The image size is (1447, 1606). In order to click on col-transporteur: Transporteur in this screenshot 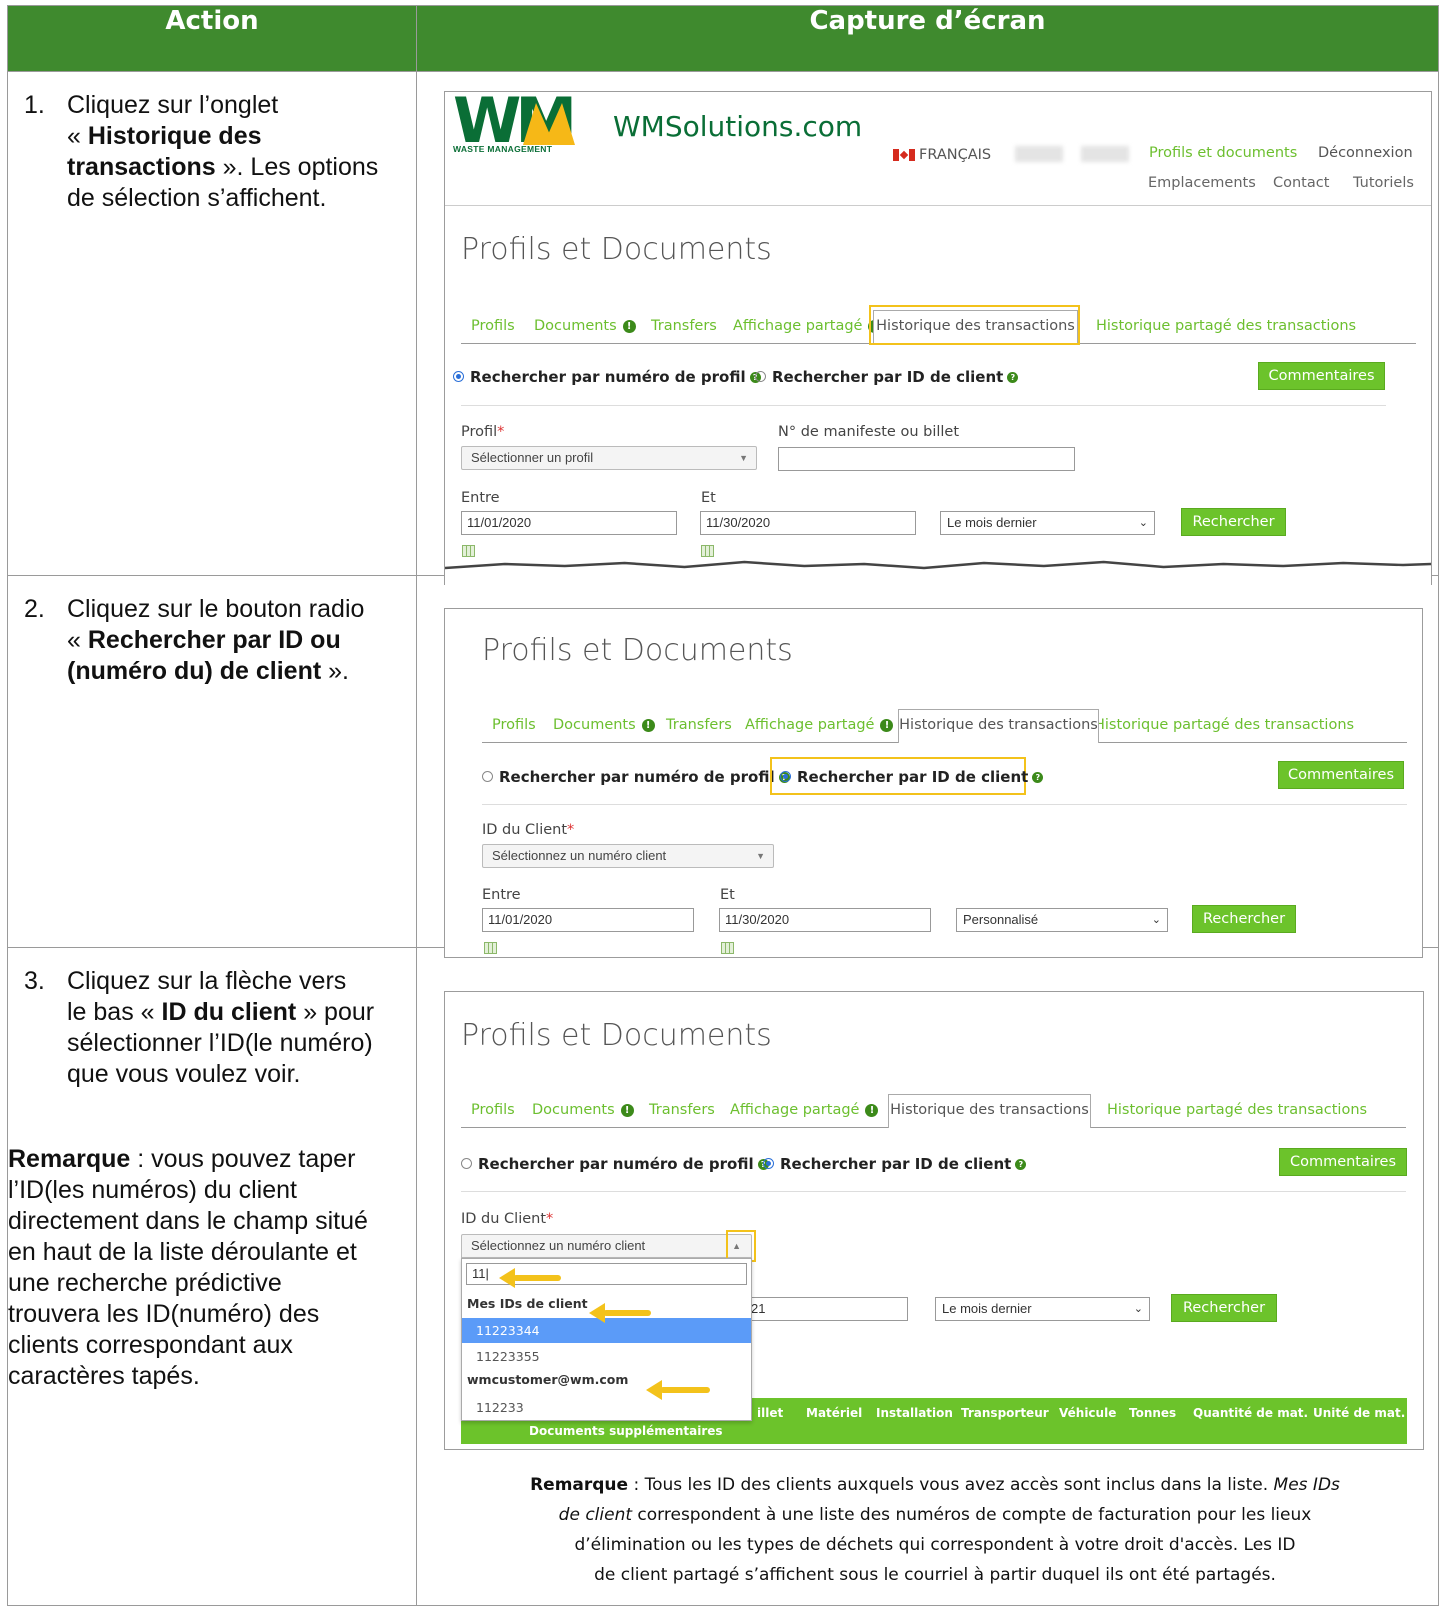, I will do `click(1005, 1413)`.